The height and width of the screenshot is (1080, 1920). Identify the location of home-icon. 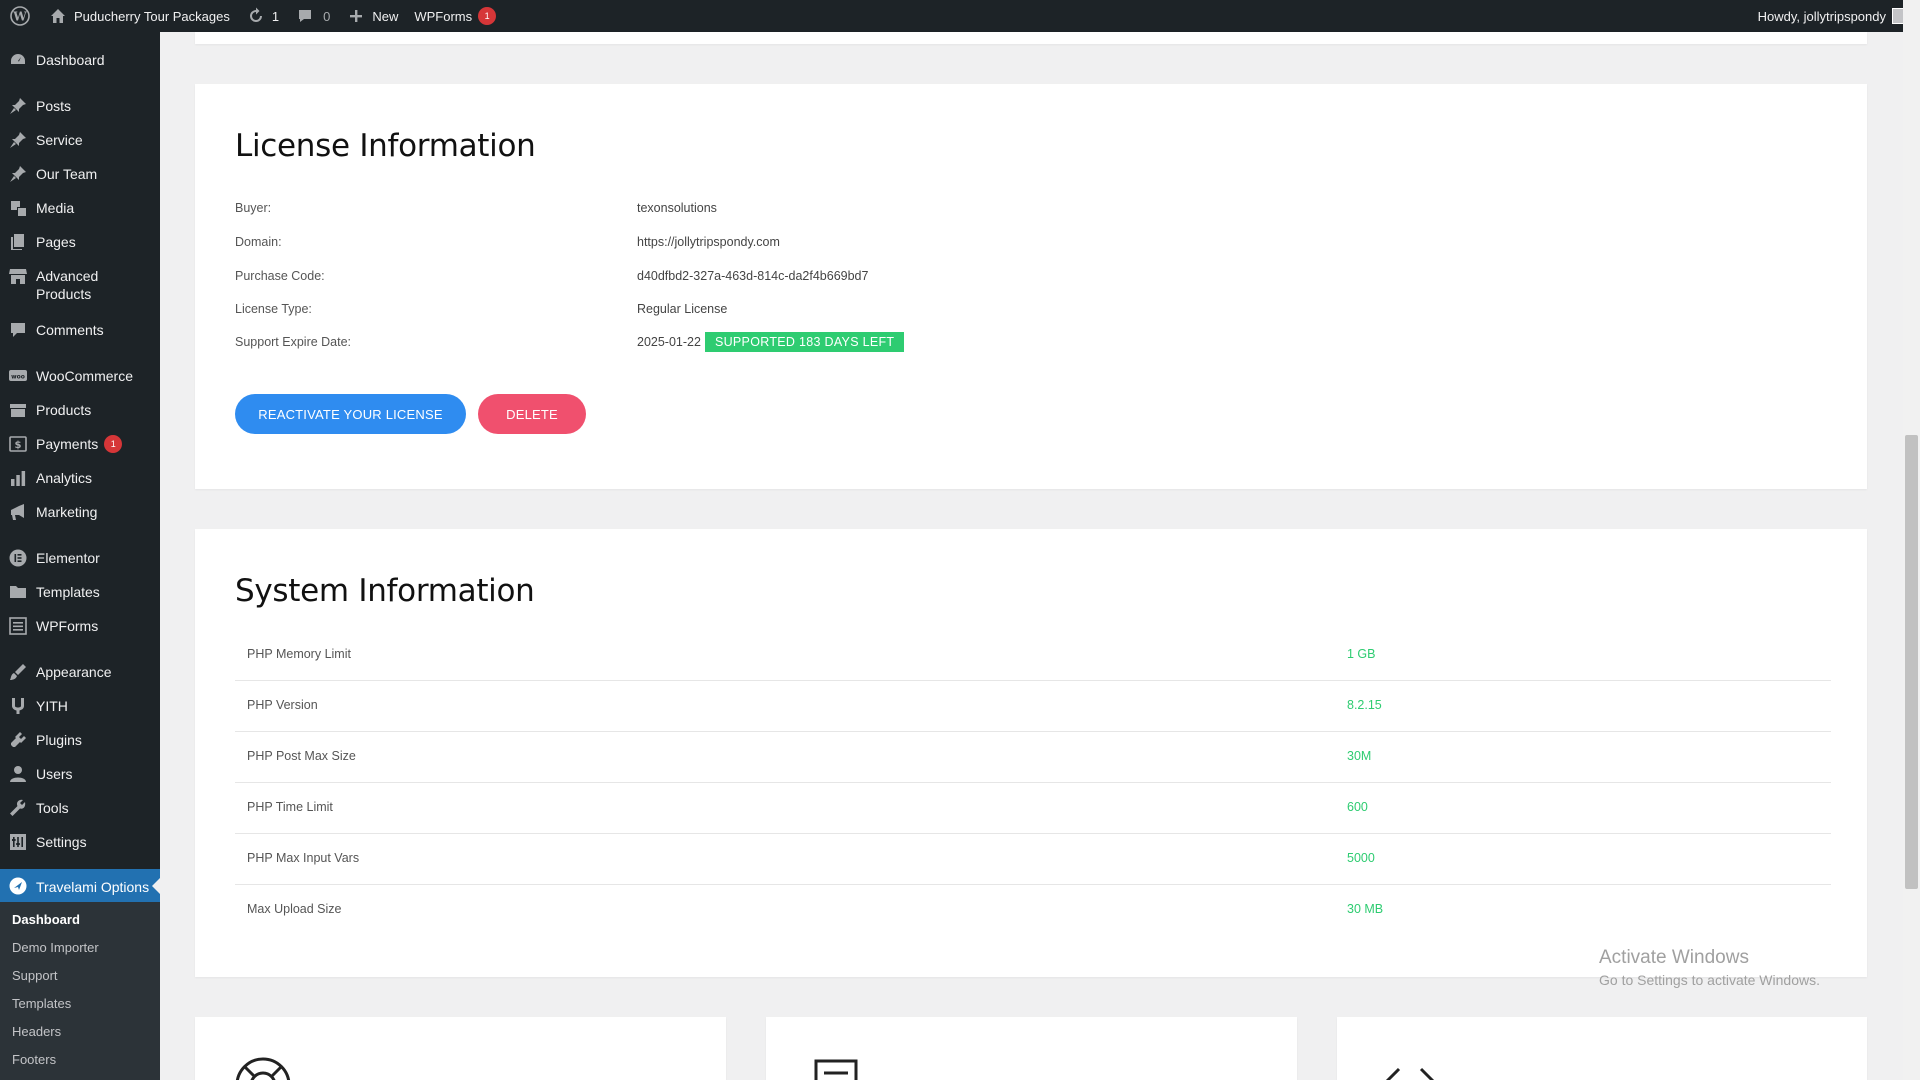
(58, 16).